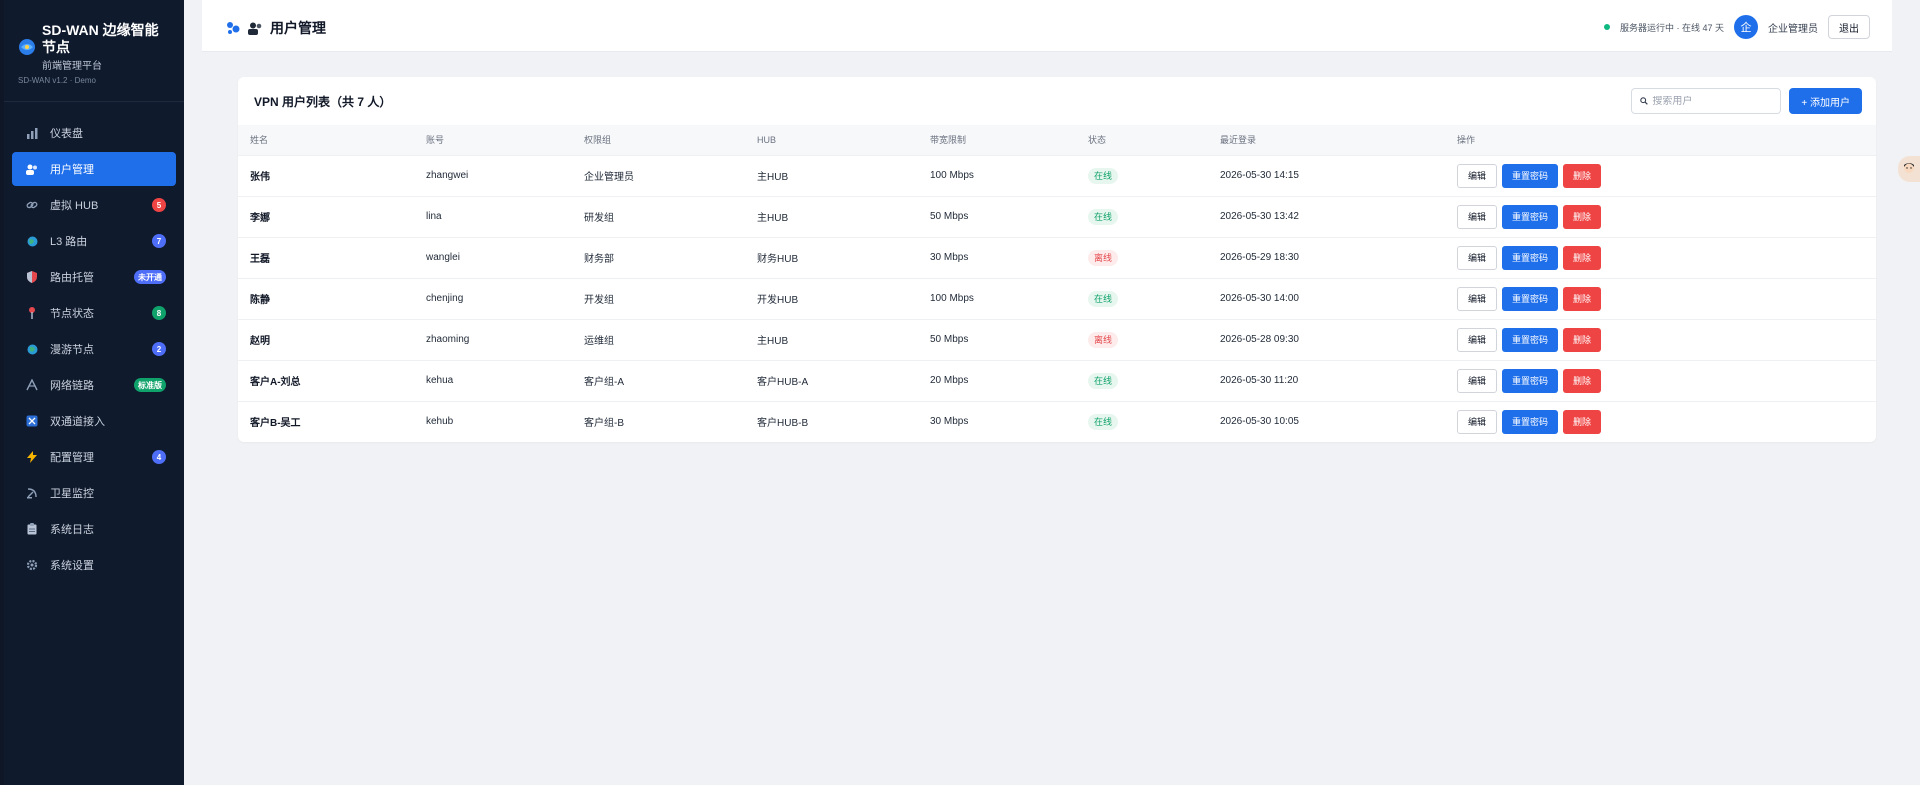  I want to click on account-cell: zhangwei, so click(493, 175).